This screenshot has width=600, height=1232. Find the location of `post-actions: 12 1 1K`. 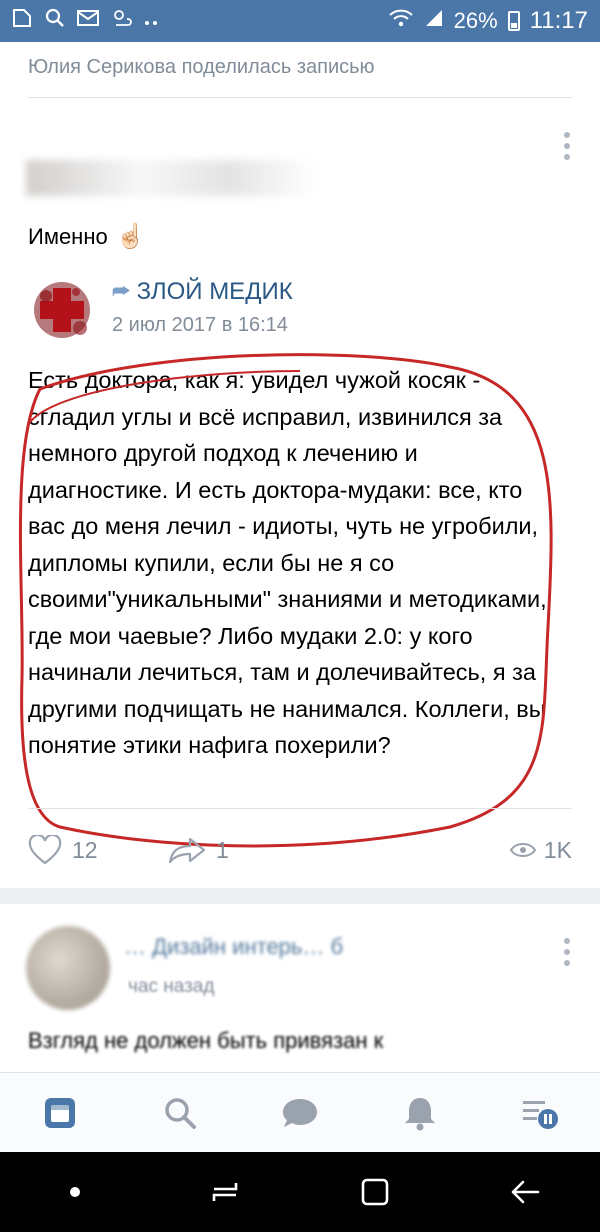

post-actions: 12 1 1K is located at coordinates (300, 850).